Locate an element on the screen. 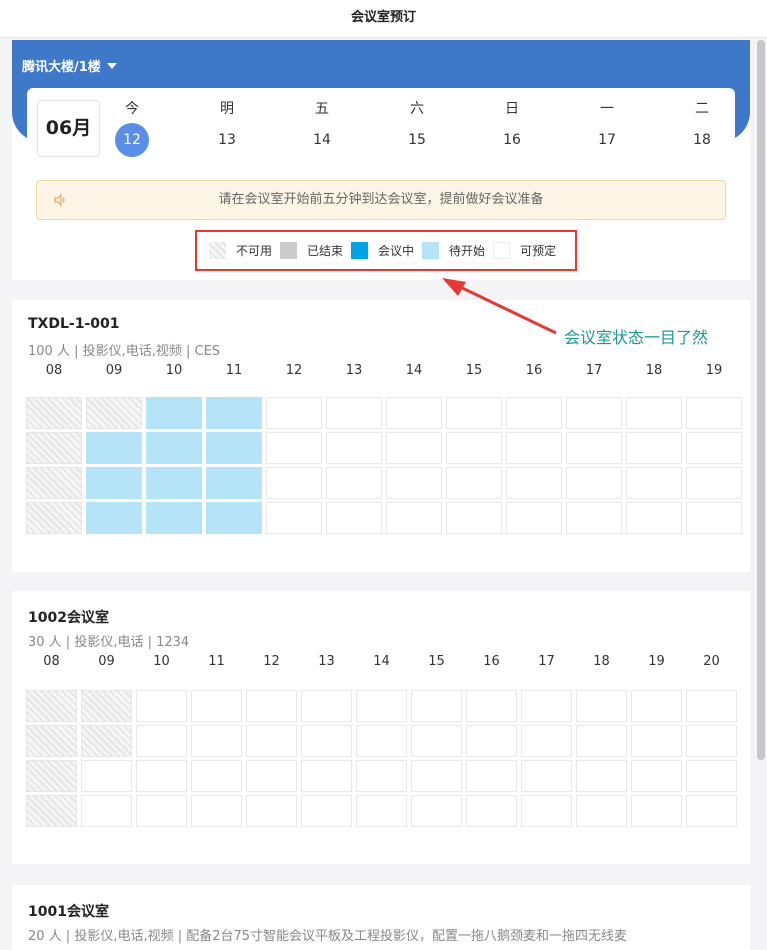  scrollbar is located at coordinates (761, 400).